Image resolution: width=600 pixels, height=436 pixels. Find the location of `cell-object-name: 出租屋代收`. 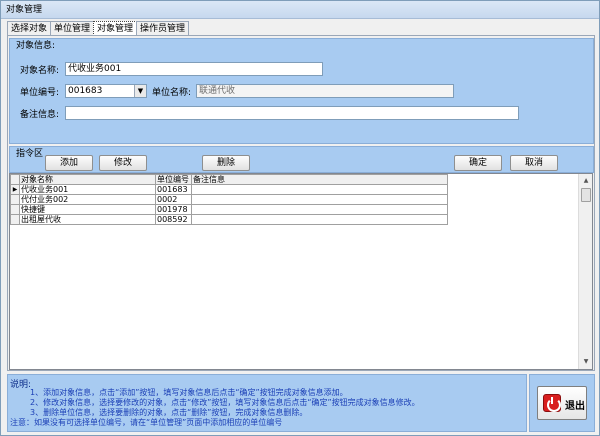

cell-object-name: 出租屋代收 is located at coordinates (87, 219).